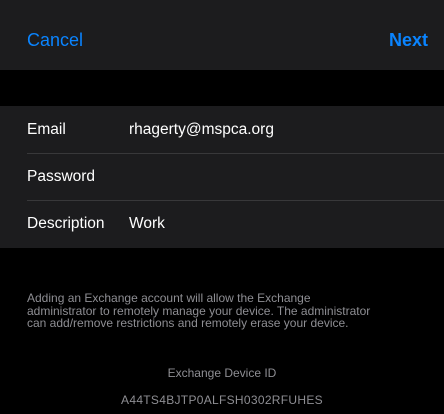  I want to click on password-field, so click(279, 177).